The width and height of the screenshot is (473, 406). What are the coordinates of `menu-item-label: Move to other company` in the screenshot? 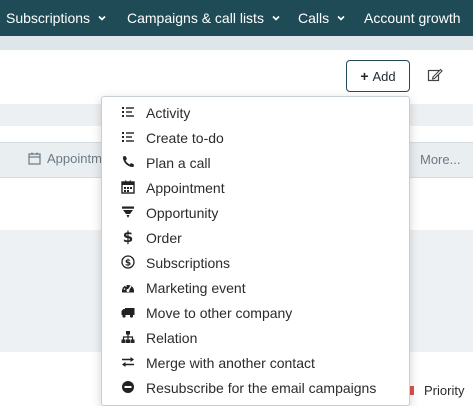 It's located at (219, 313).